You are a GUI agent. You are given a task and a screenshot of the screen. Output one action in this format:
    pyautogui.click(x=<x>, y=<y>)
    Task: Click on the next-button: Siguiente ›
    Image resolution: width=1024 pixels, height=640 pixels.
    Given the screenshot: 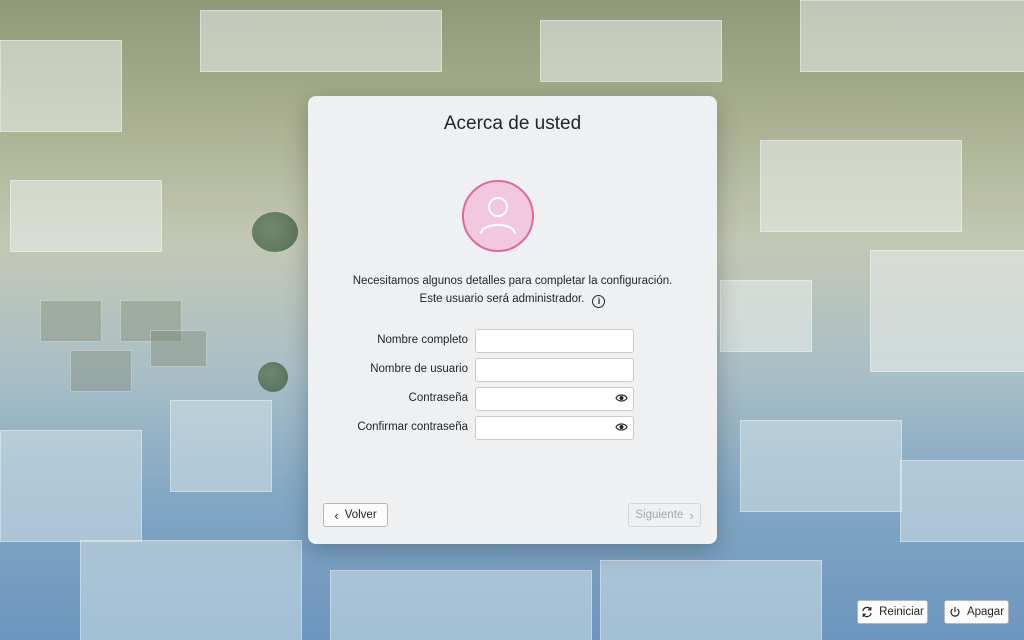 What is the action you would take?
    pyautogui.click(x=664, y=515)
    